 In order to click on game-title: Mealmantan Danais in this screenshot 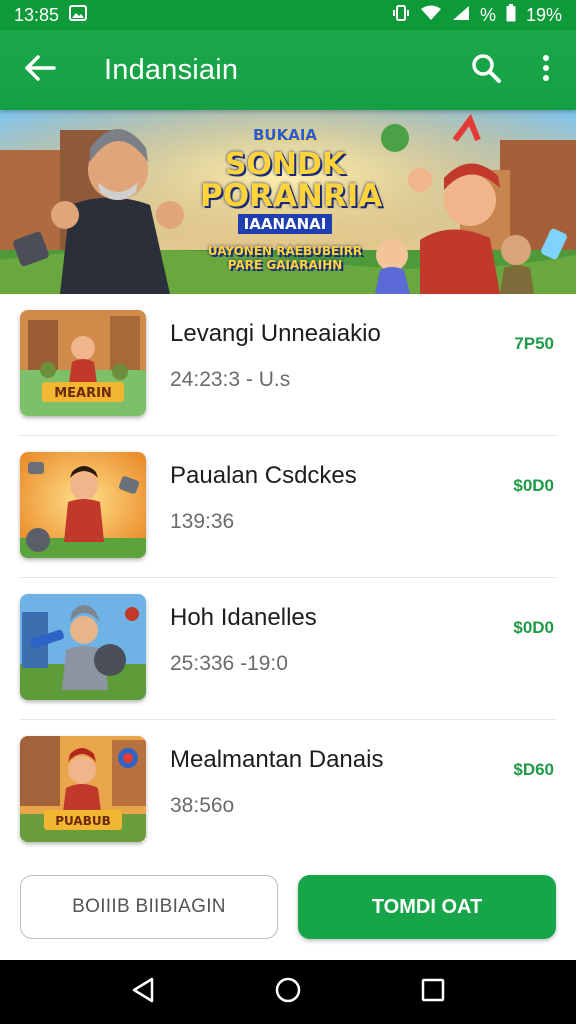, I will do `click(277, 759)`.